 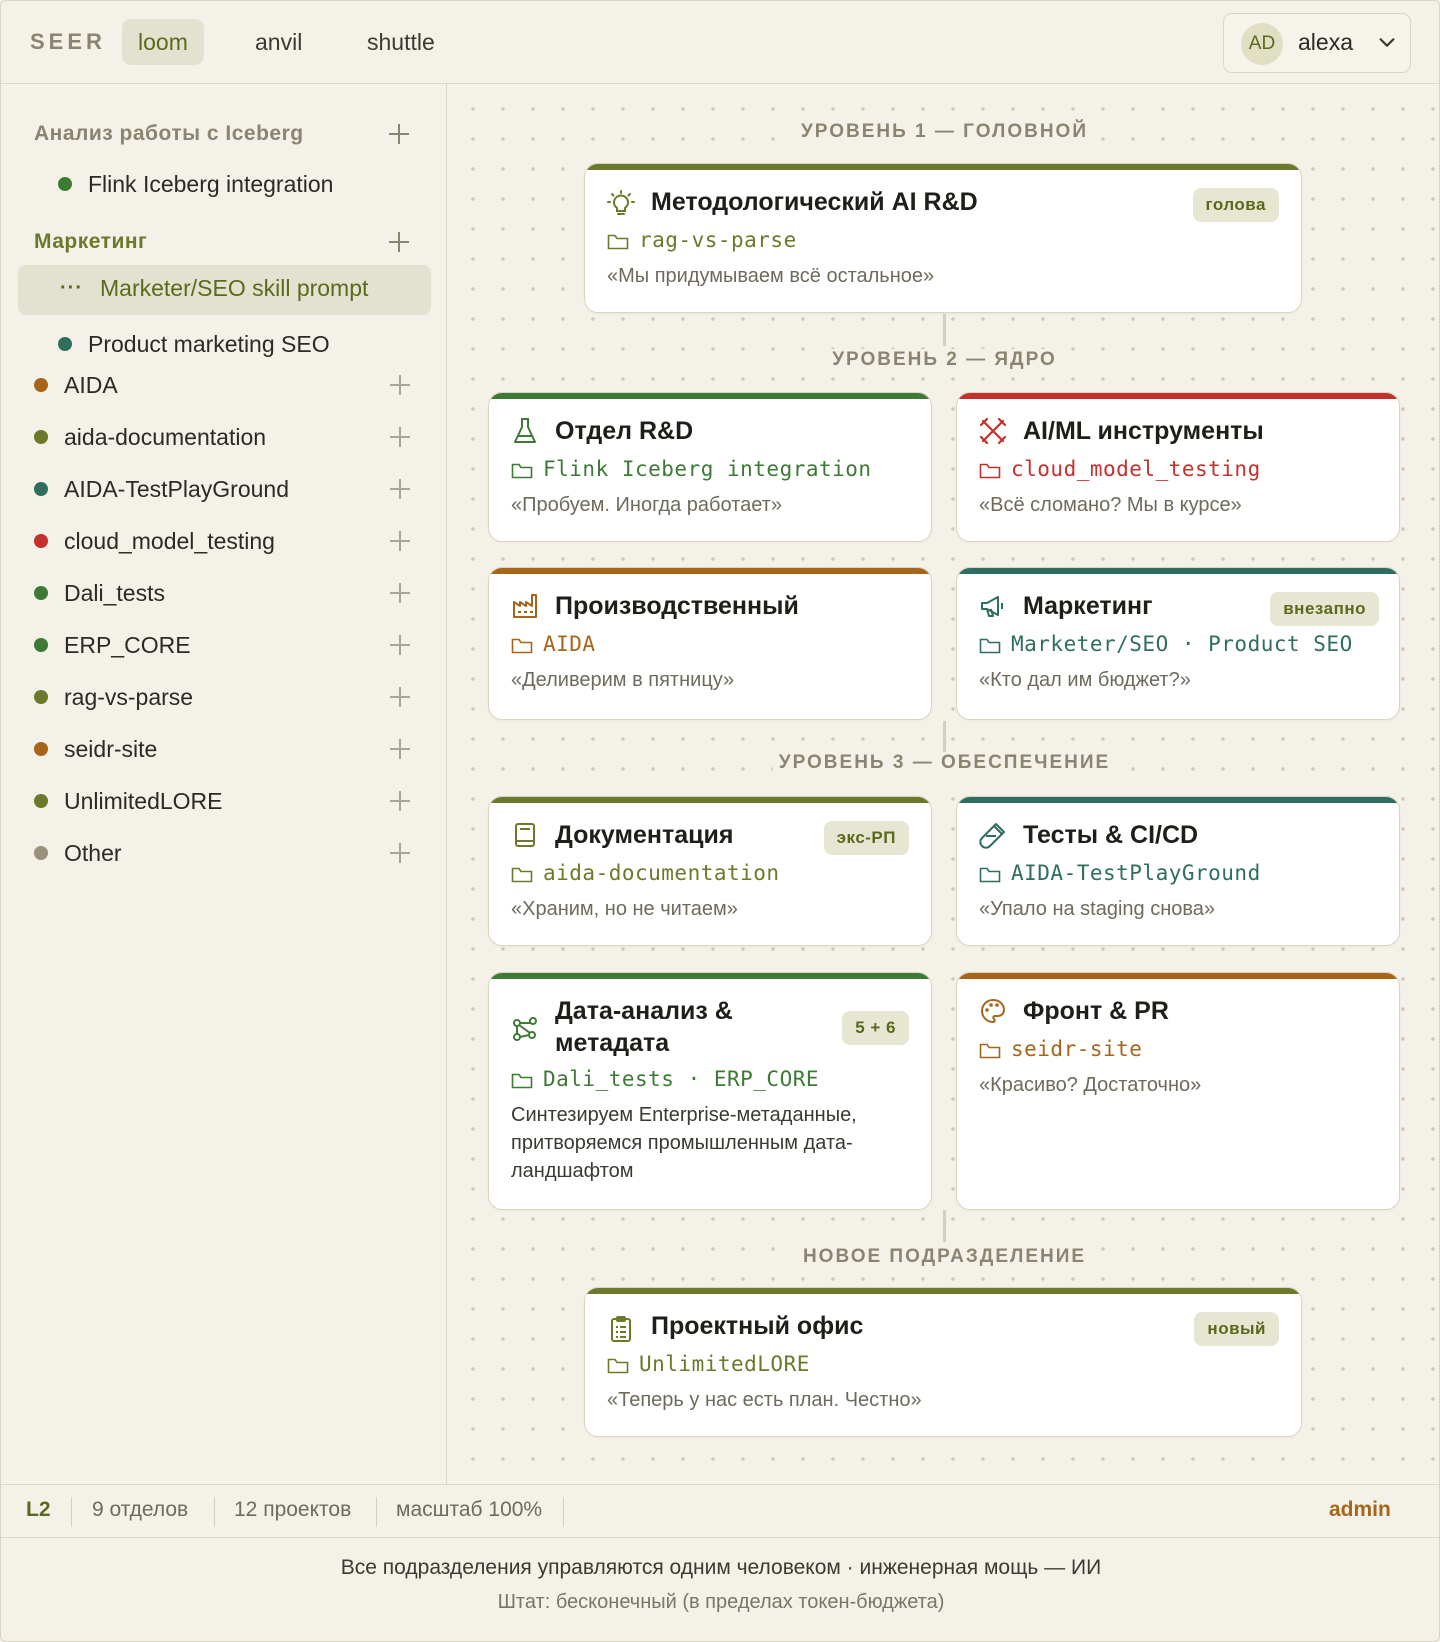 I want to click on project-link: seidr-site, so click(x=1076, y=1049).